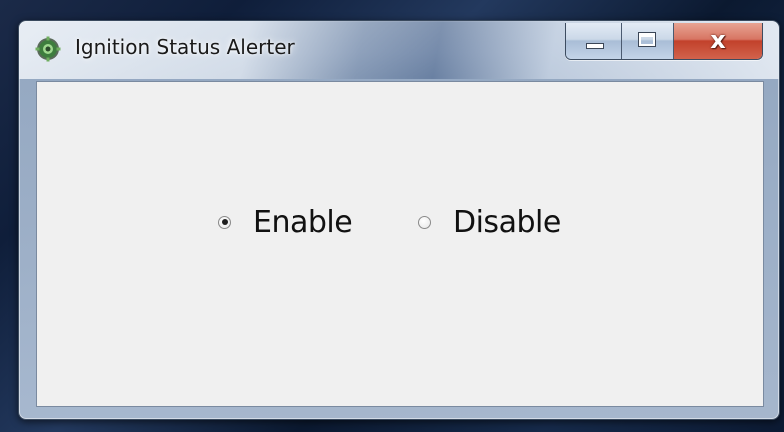  What do you see at coordinates (595, 46) in the screenshot?
I see `minimize-icon` at bounding box center [595, 46].